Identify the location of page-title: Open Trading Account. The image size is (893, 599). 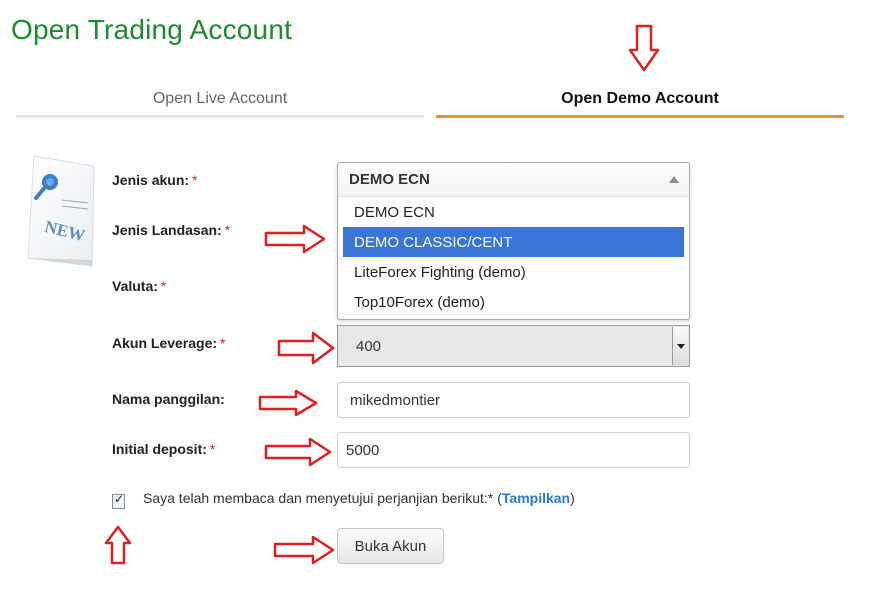
(152, 29).